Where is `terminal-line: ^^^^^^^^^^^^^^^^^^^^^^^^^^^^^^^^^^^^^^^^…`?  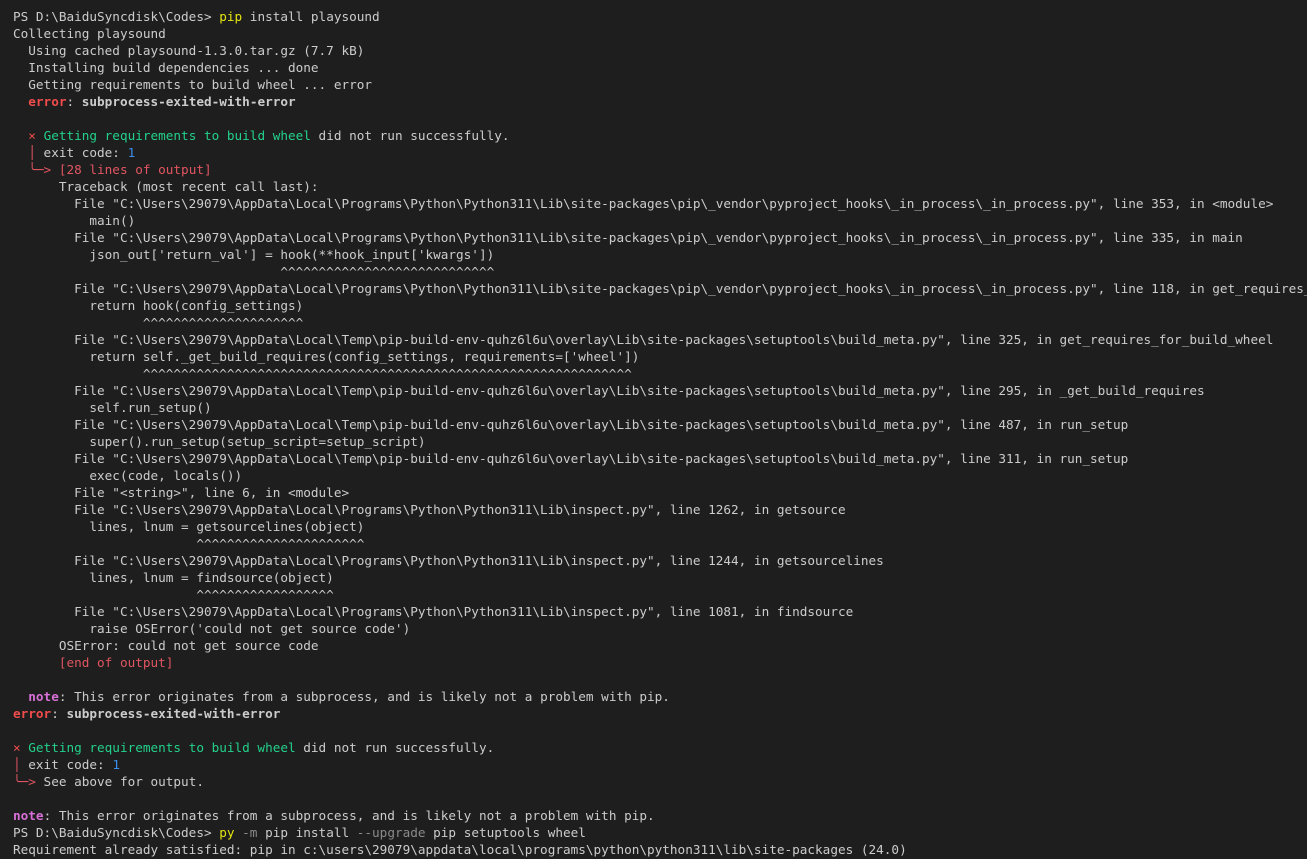
terminal-line: ^^^^^^^^^^^^^^^^^^^^^^^^^^^^^^^^^^^^^^^^… is located at coordinates (653, 373).